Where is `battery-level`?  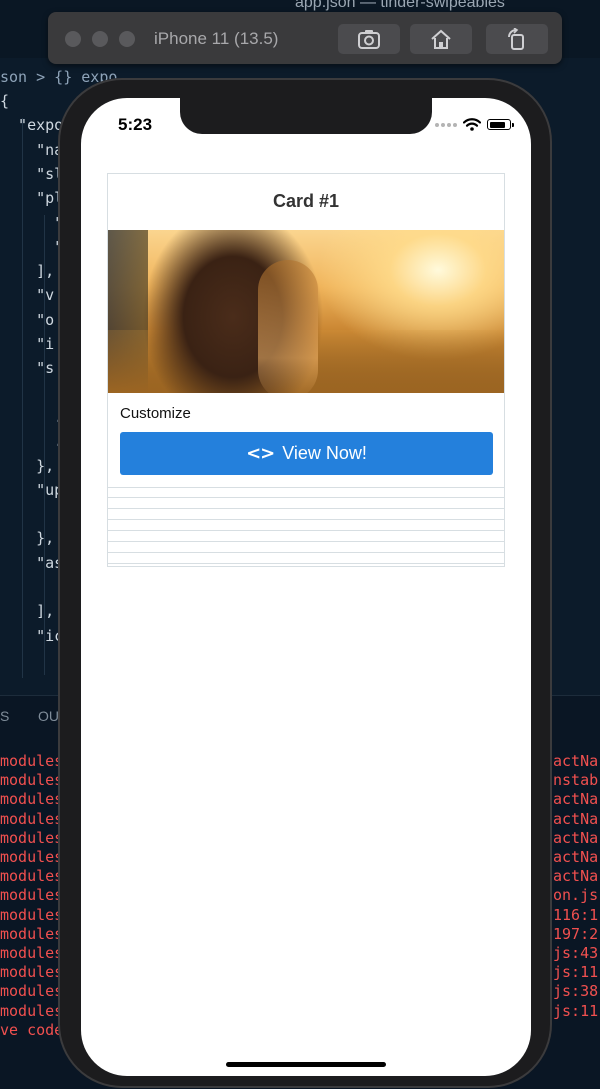 battery-level is located at coordinates (497, 124).